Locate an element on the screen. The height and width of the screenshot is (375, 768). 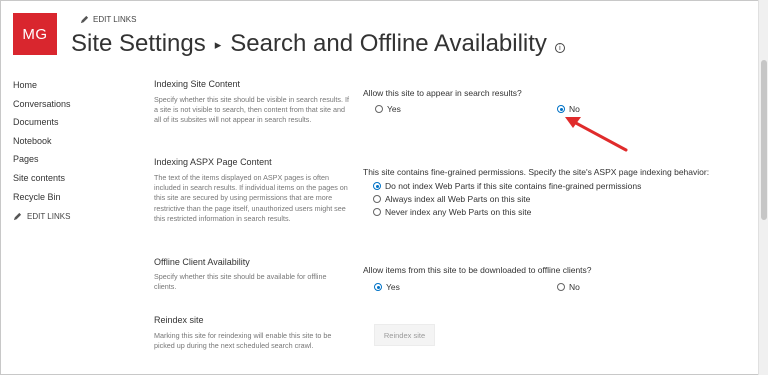
edit-links-top: EDIT LINKS is located at coordinates (108, 19).